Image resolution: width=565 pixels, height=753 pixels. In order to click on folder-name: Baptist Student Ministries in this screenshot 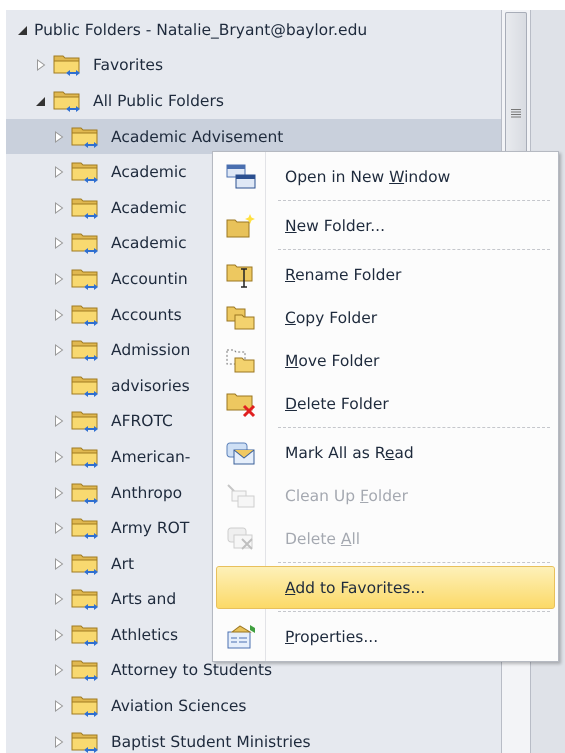, I will do `click(211, 741)`.